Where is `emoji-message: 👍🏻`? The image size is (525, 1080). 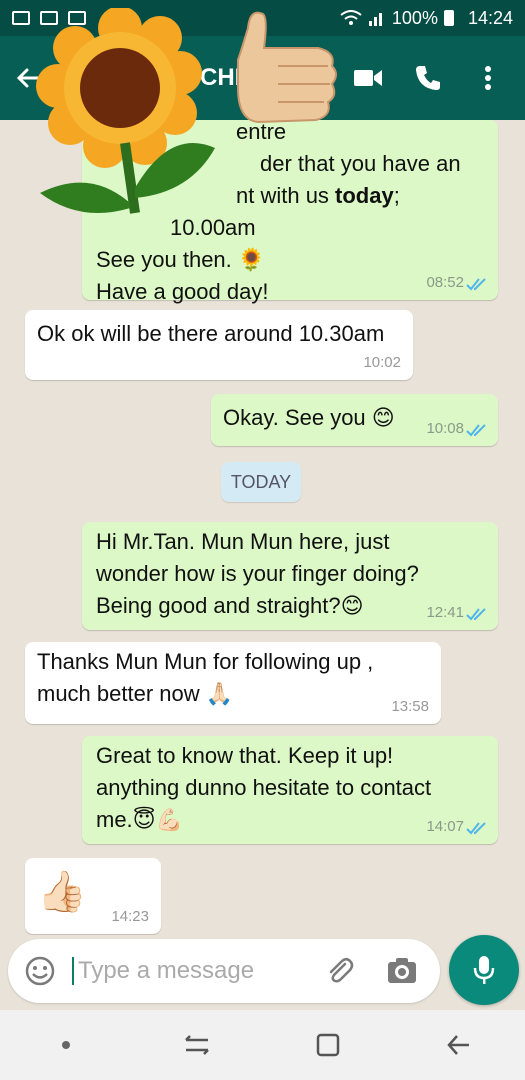
emoji-message: 👍🏻 is located at coordinates (62, 892).